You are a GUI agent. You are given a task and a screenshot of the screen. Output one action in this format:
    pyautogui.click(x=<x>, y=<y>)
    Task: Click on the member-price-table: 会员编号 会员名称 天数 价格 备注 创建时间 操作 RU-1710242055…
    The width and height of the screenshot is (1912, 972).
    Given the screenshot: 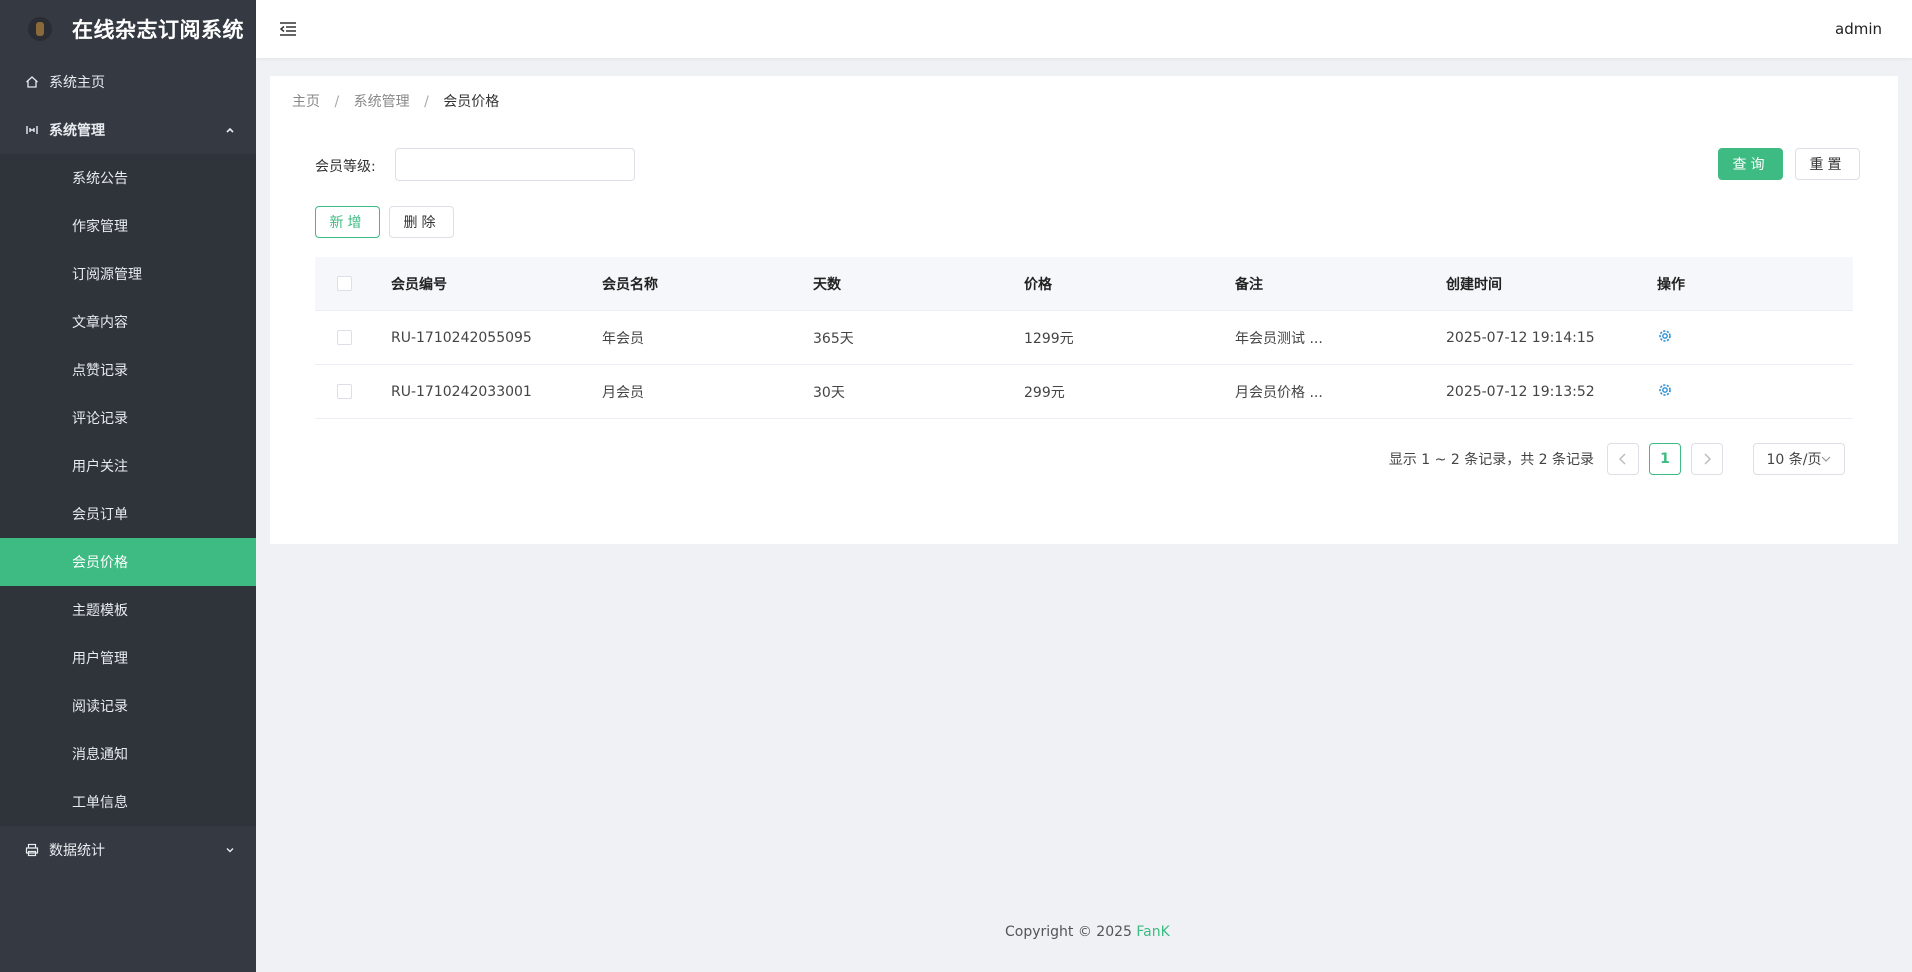 What is the action you would take?
    pyautogui.click(x=1084, y=338)
    